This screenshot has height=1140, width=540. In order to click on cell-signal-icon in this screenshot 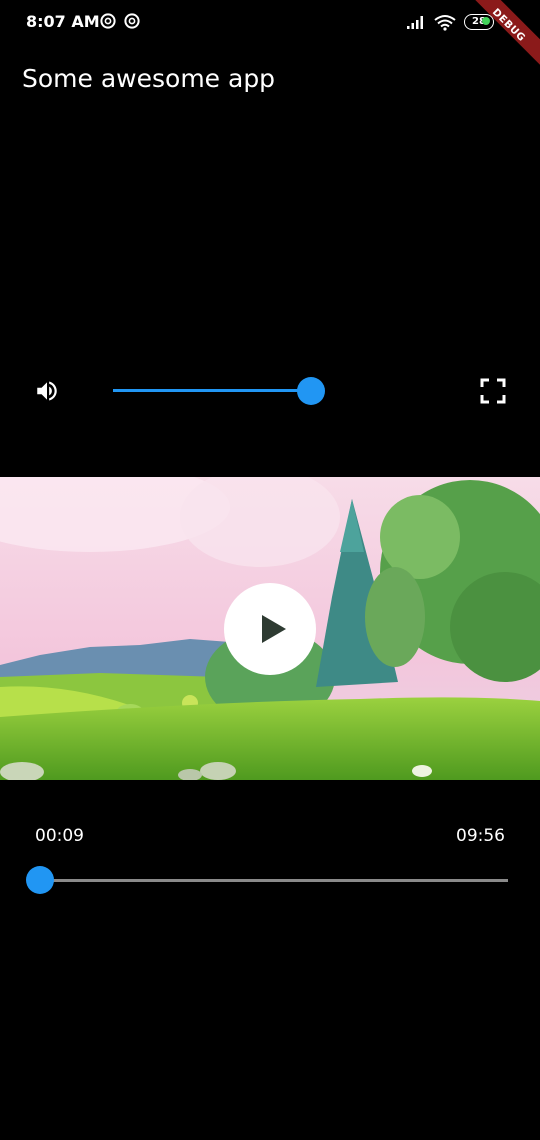, I will do `click(415, 22)`.